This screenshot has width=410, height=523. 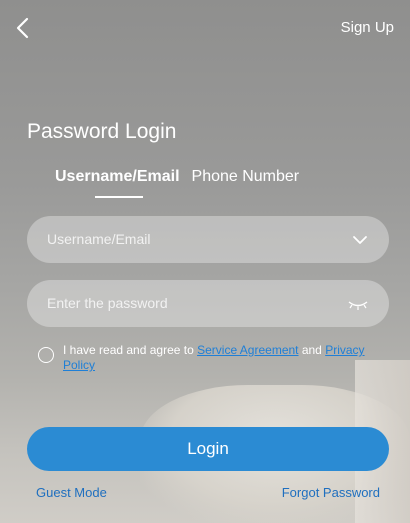 What do you see at coordinates (358, 304) in the screenshot?
I see `eye-closed-icon` at bounding box center [358, 304].